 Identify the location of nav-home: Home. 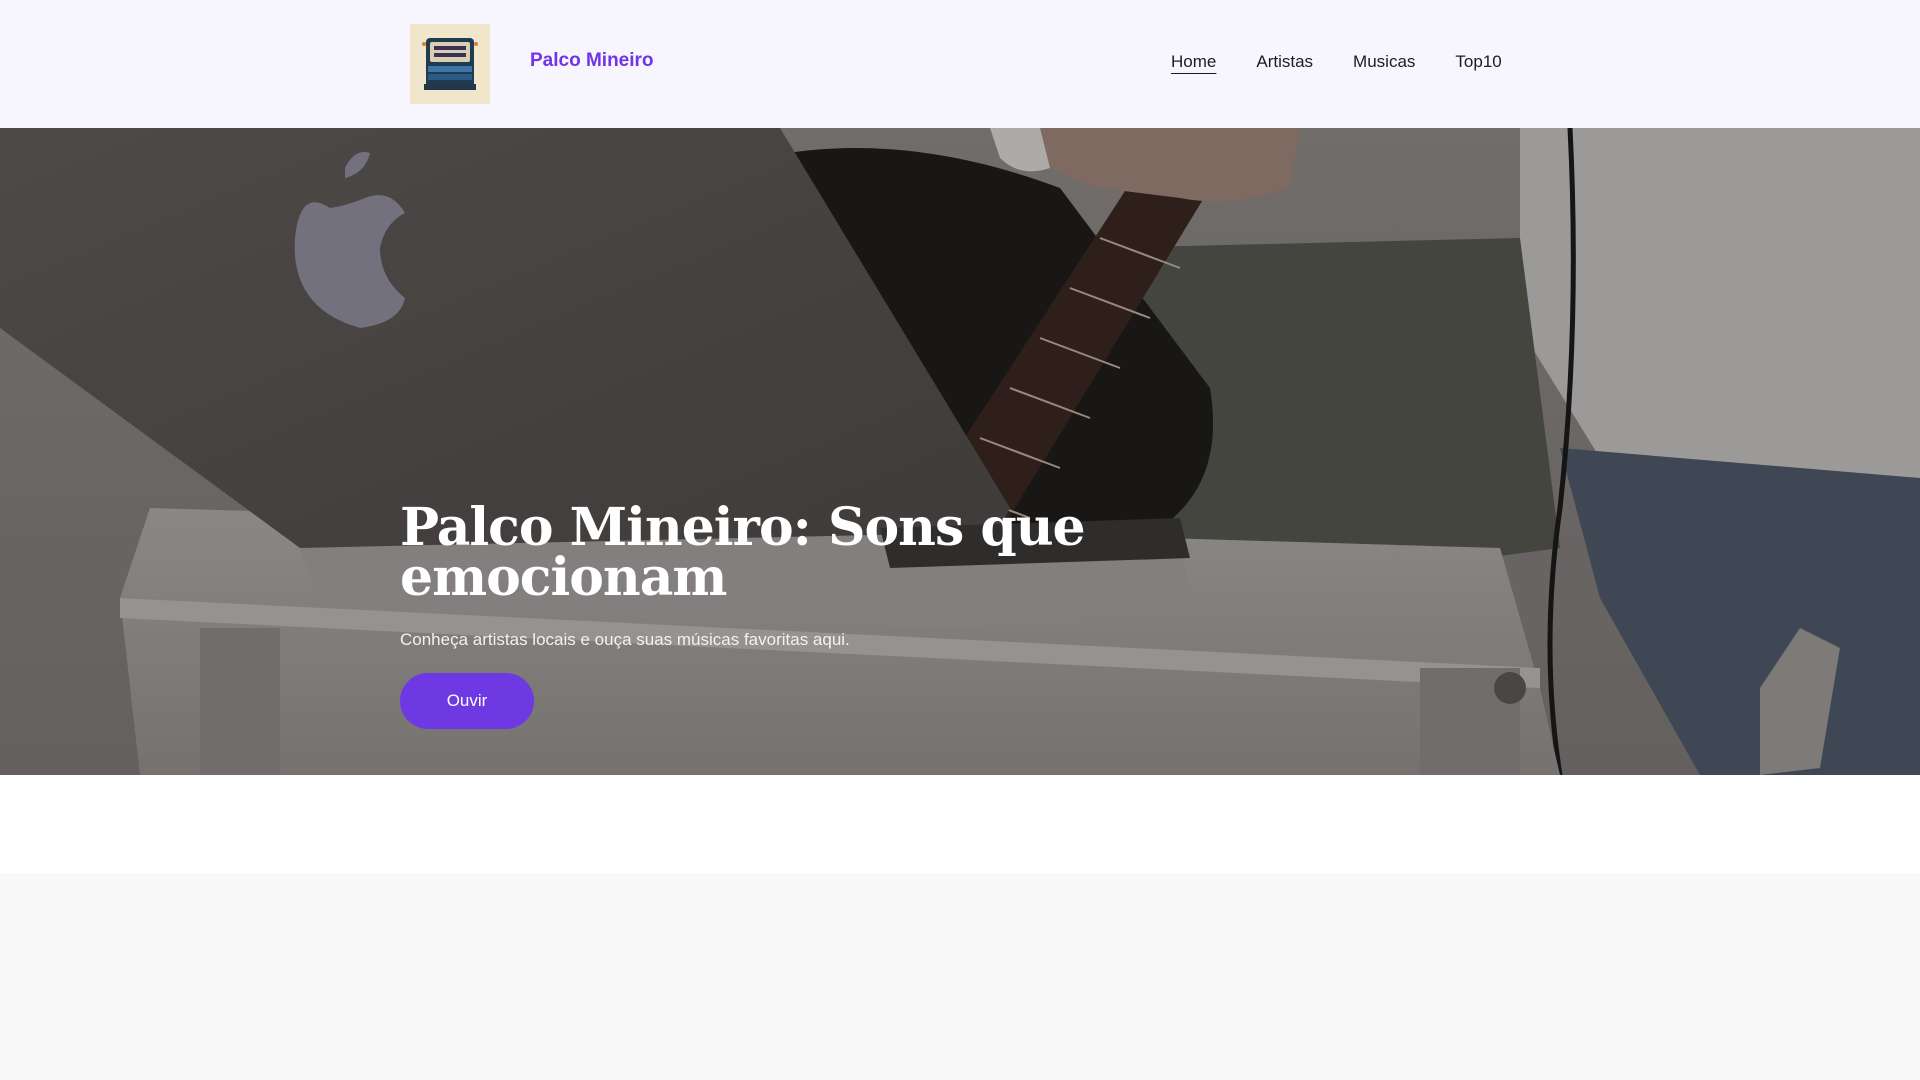
(1193, 62).